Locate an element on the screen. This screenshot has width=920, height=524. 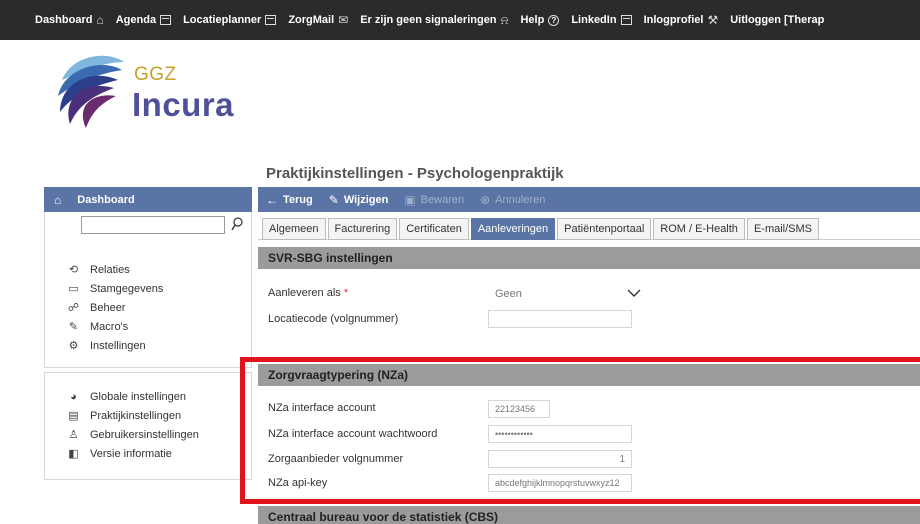
edit-button: ✎ Wijzigen is located at coordinates (359, 200).